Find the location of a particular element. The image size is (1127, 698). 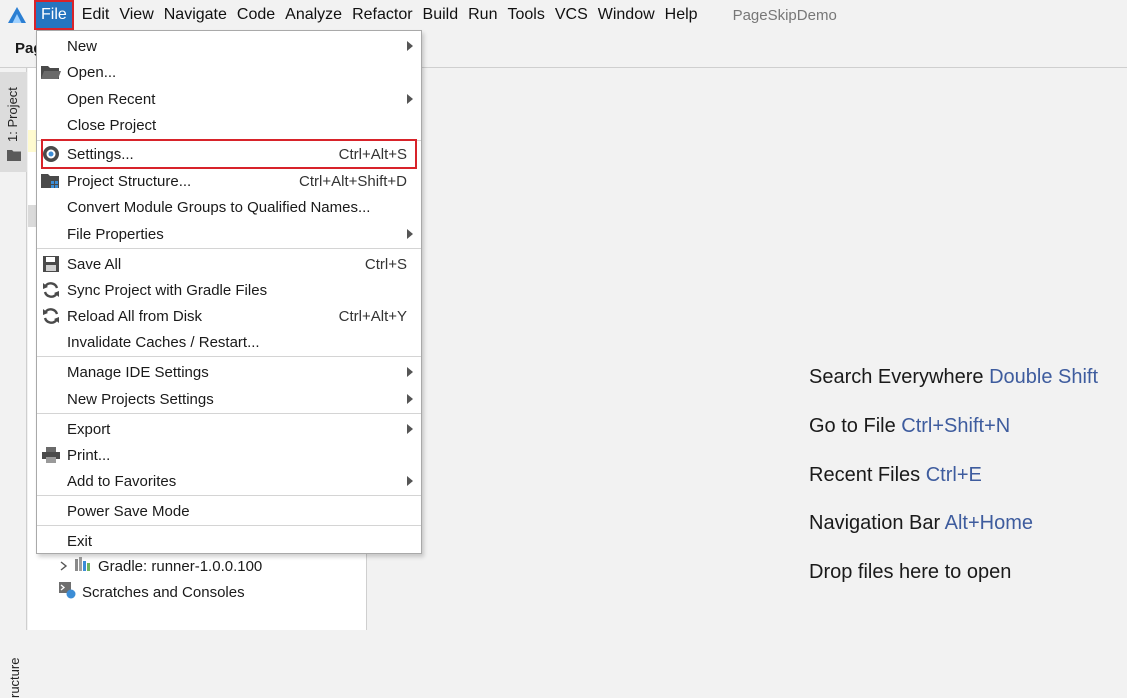

menu-item-add-to-favorites: Add to Favorites is located at coordinates (229, 481).